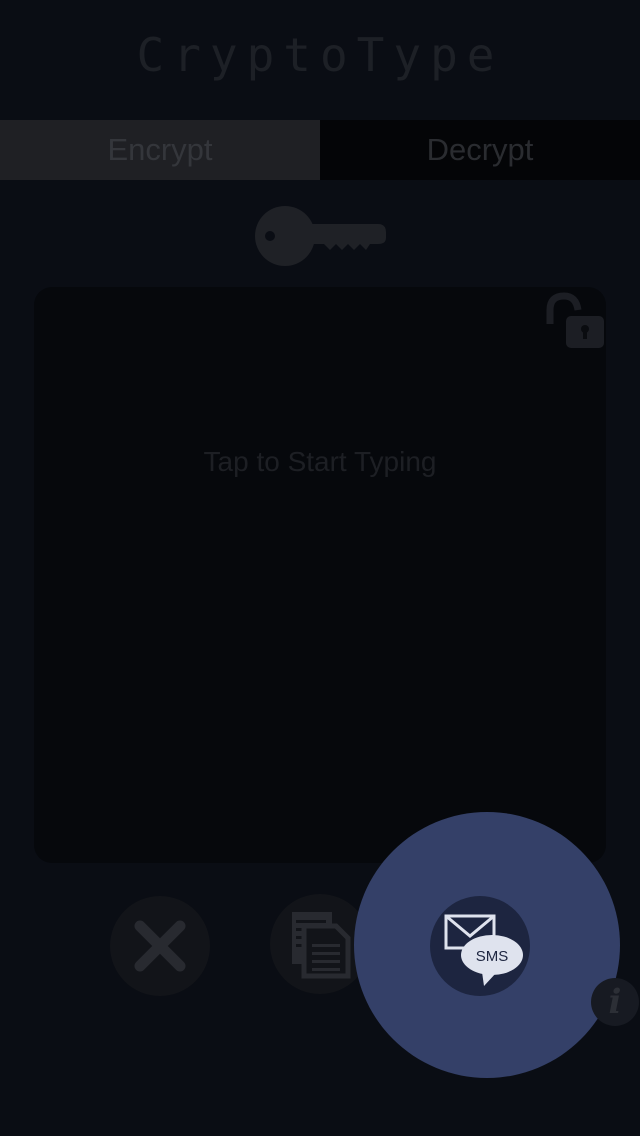 The width and height of the screenshot is (640, 1136). I want to click on info-button: i, so click(615, 1002).